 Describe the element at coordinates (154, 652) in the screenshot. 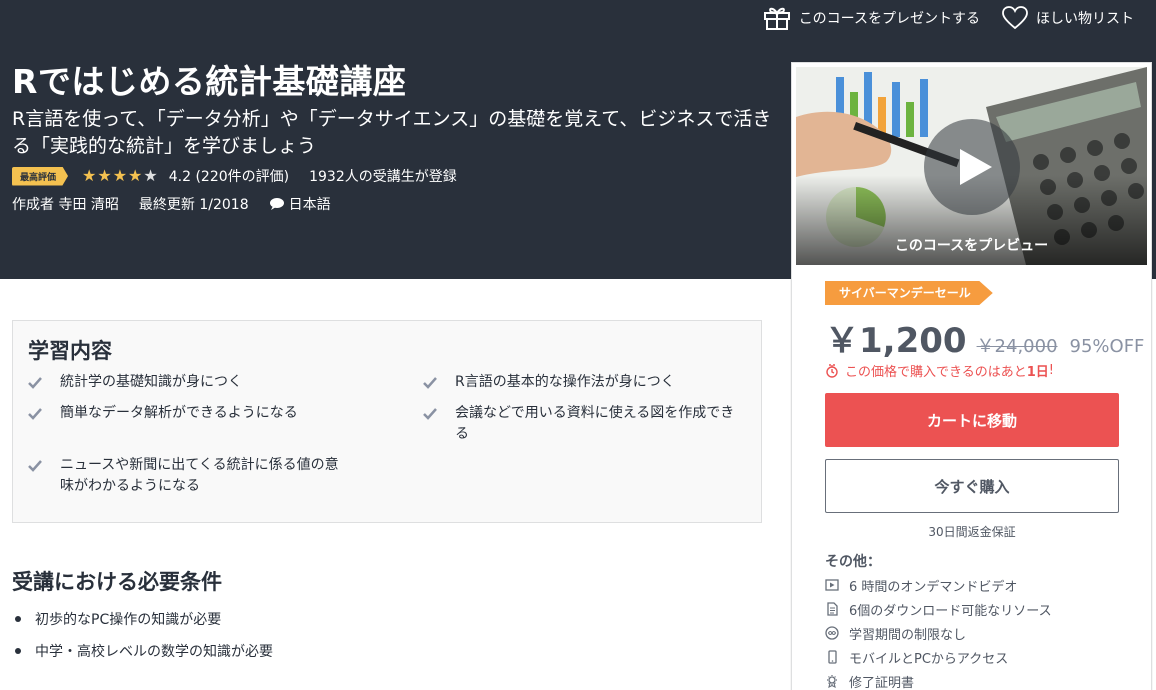

I see `requirement-text: 中学・高校レベルの数学の知識が必要` at that location.